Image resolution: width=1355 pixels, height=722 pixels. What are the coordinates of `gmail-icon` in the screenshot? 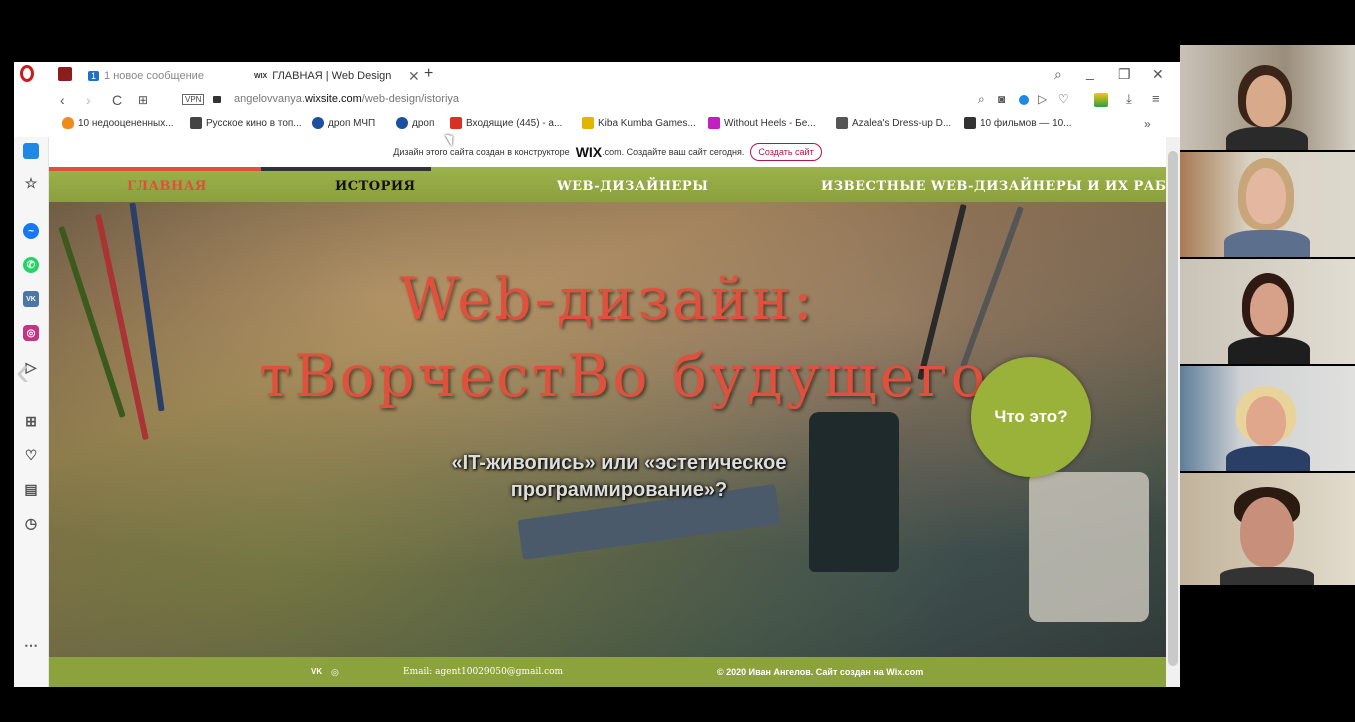 It's located at (456, 123).